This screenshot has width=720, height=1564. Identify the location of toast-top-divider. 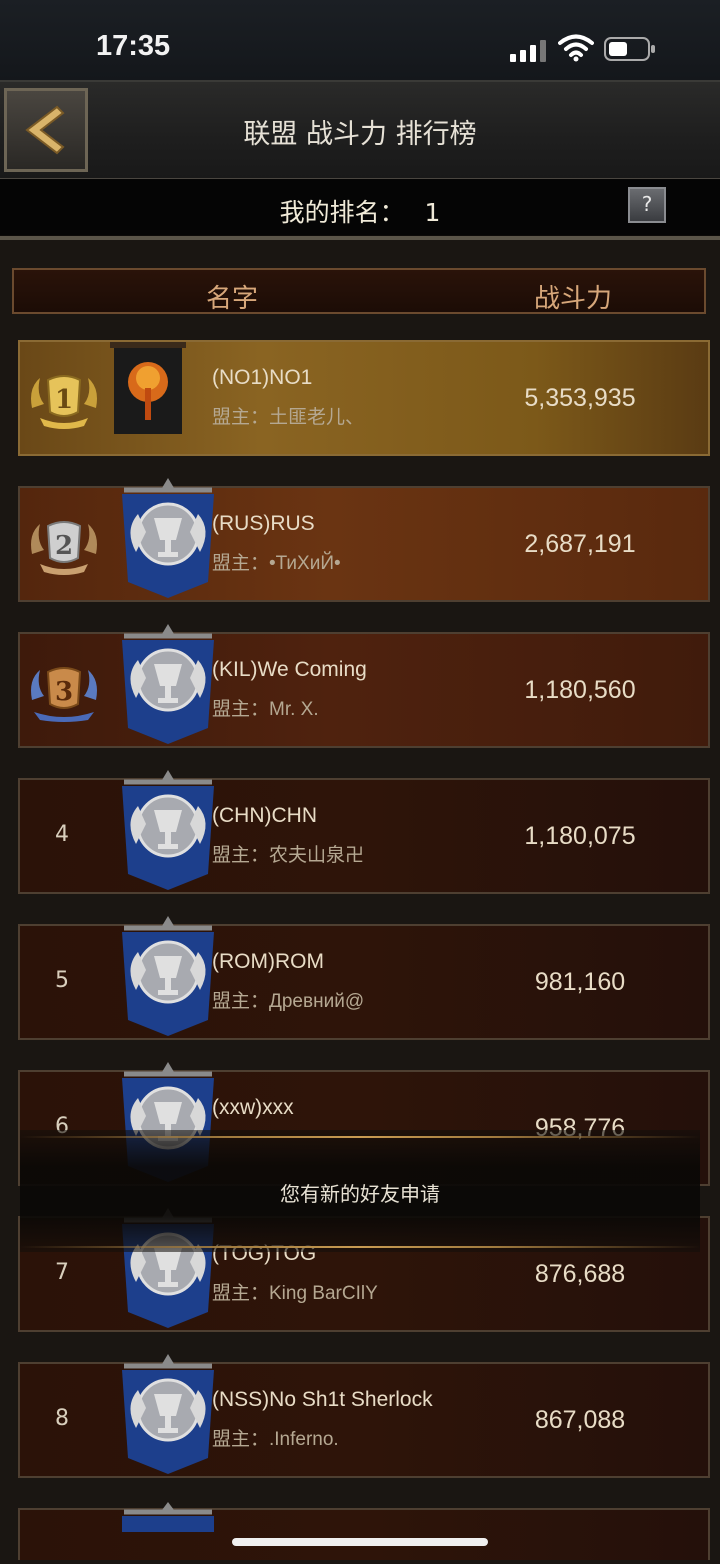
(360, 1137).